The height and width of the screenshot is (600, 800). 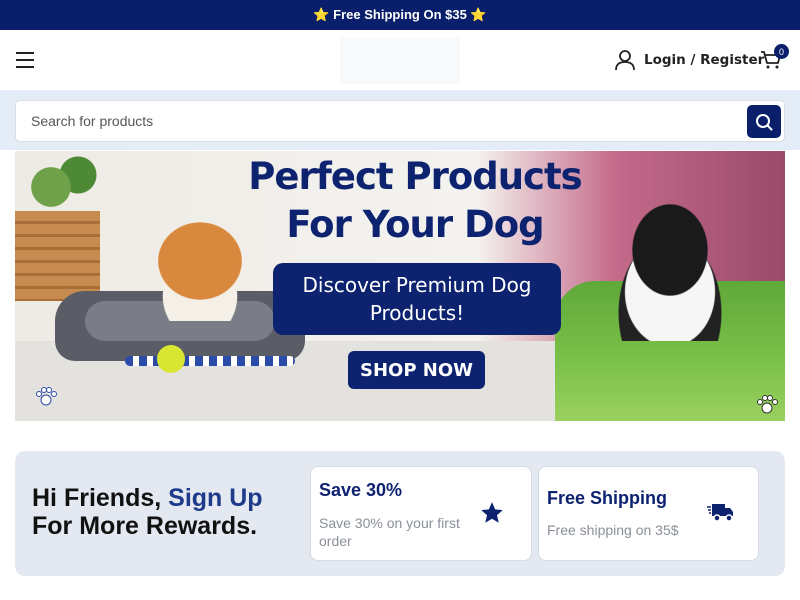 I want to click on free-shipping-card: Free Shipping Free shipping on 35$, so click(x=648, y=513).